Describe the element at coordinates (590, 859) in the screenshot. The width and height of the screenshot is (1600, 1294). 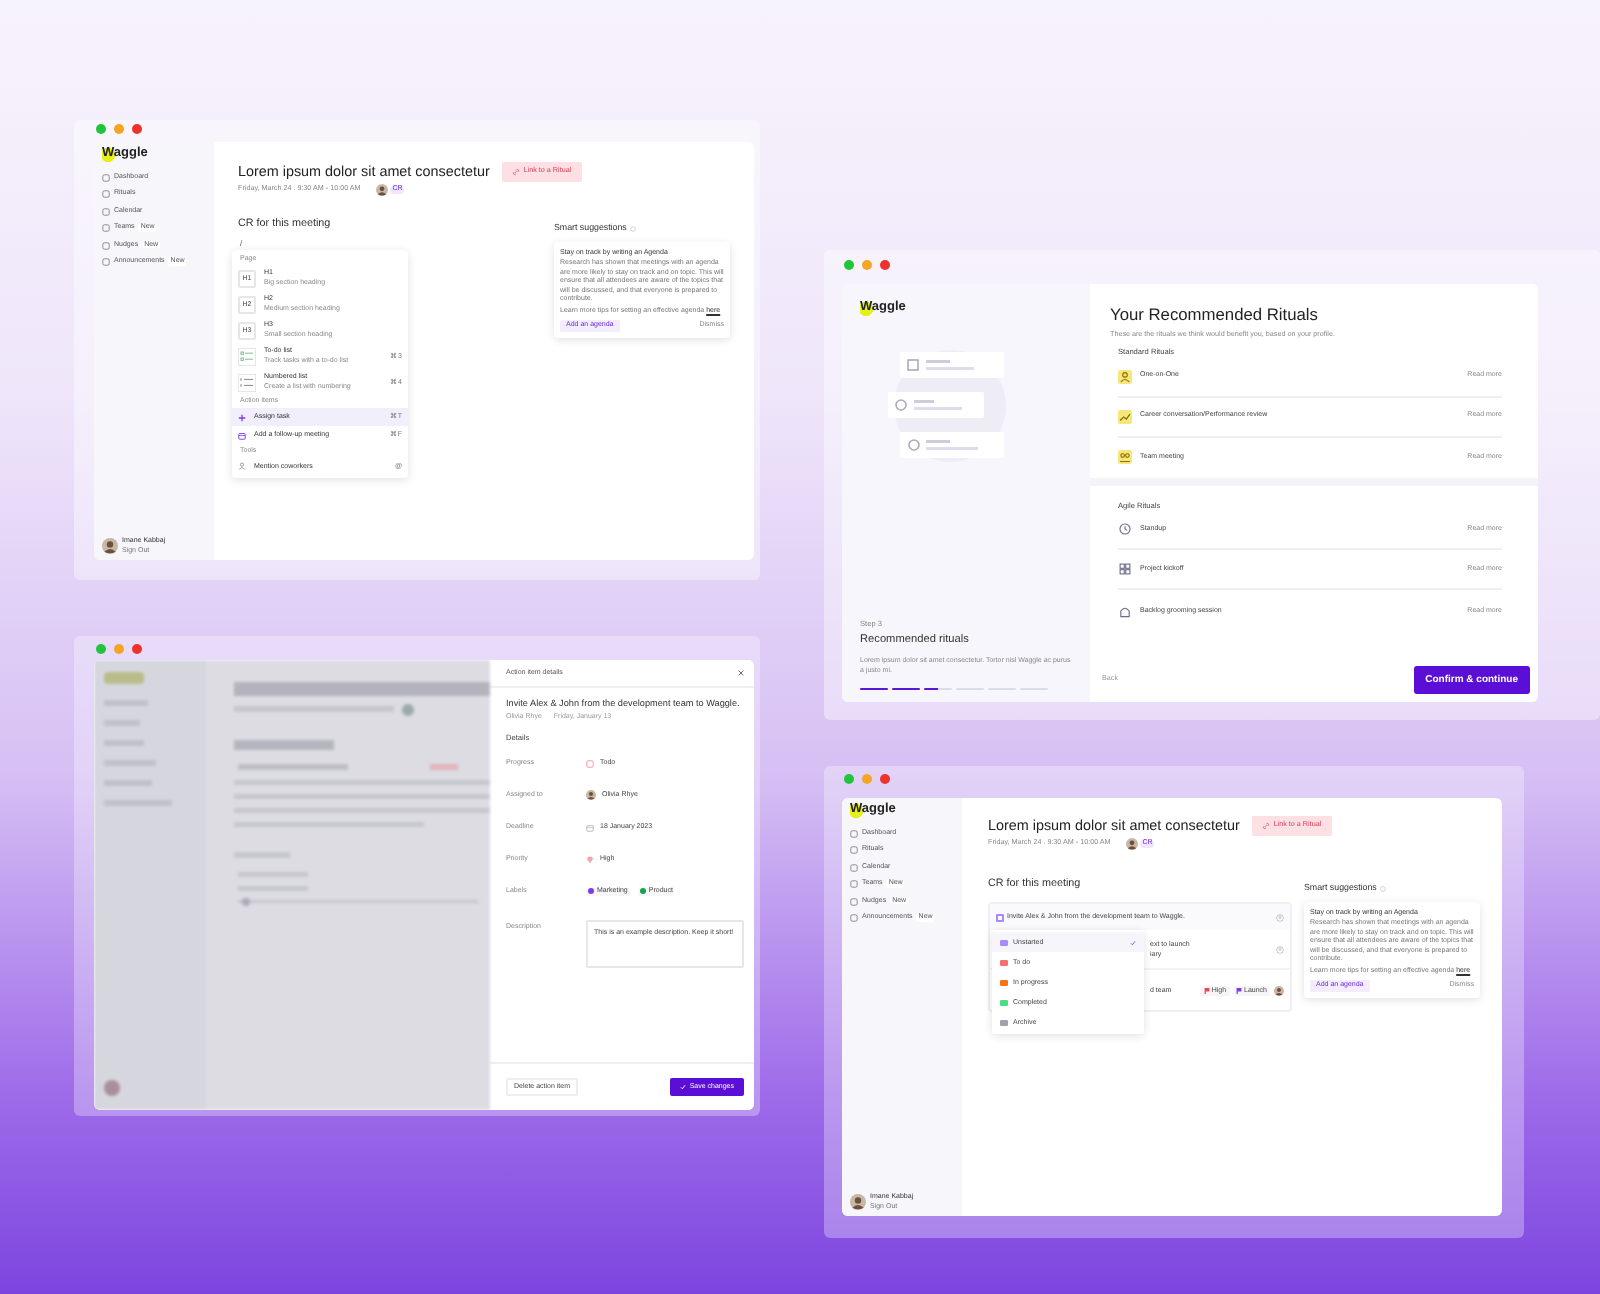
I see `gem-icon` at that location.